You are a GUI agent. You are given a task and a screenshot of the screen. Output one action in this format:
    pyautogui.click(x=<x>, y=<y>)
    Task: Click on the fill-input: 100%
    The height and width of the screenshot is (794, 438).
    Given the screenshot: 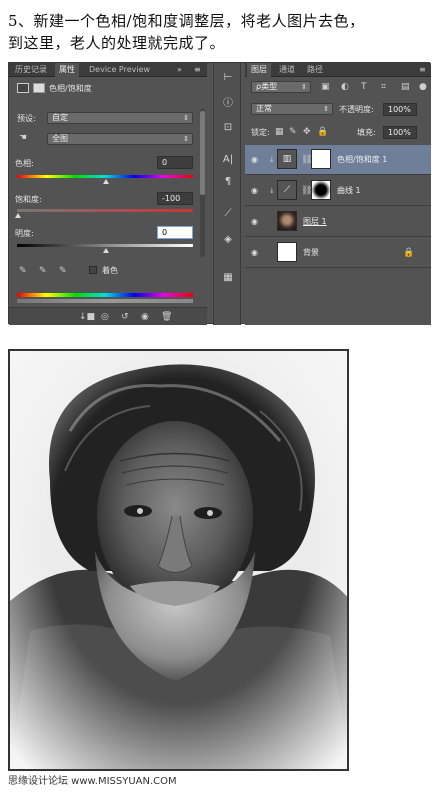 What is the action you would take?
    pyautogui.click(x=400, y=132)
    